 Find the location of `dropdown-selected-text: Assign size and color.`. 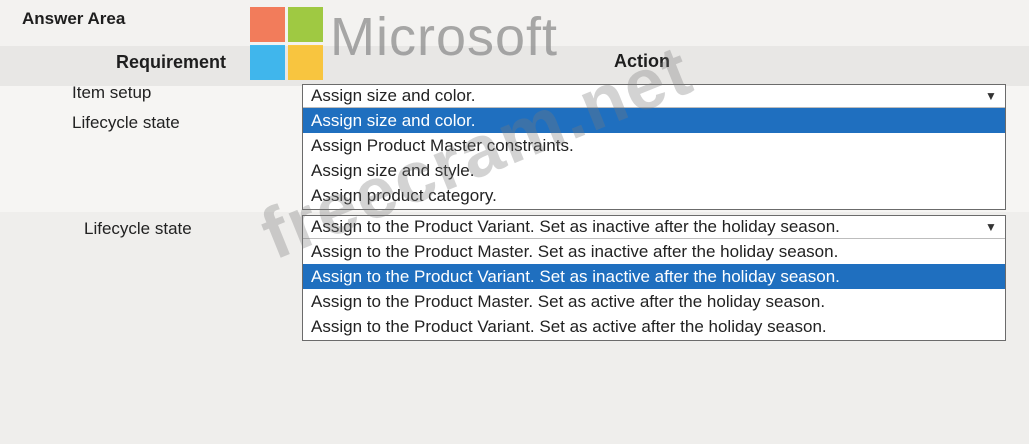

dropdown-selected-text: Assign size and color. is located at coordinates (393, 95).